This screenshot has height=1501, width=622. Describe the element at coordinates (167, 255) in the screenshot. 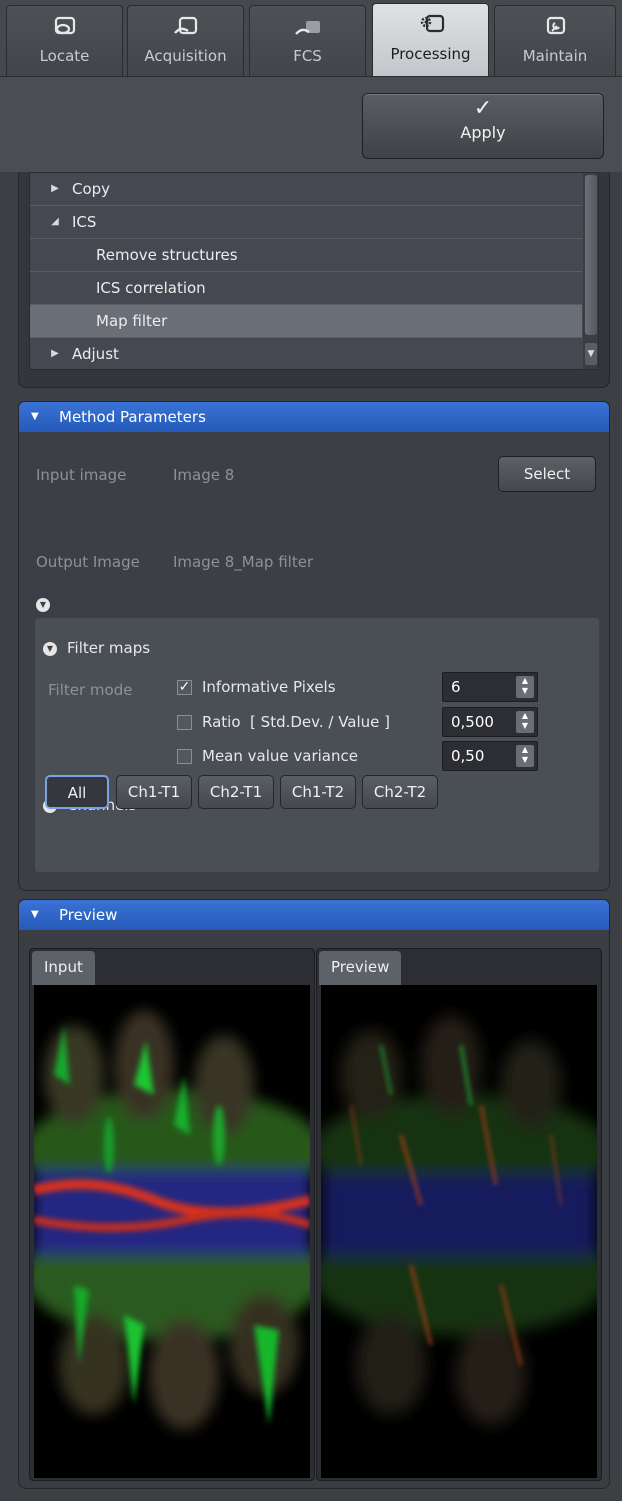

I see `tree-item-label: Remove structures` at that location.